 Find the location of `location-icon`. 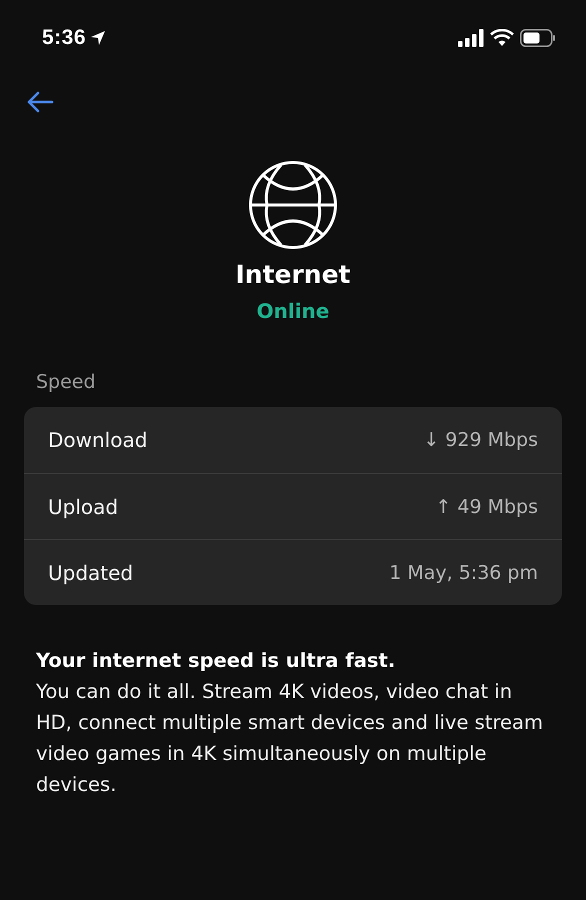

location-icon is located at coordinates (98, 38).